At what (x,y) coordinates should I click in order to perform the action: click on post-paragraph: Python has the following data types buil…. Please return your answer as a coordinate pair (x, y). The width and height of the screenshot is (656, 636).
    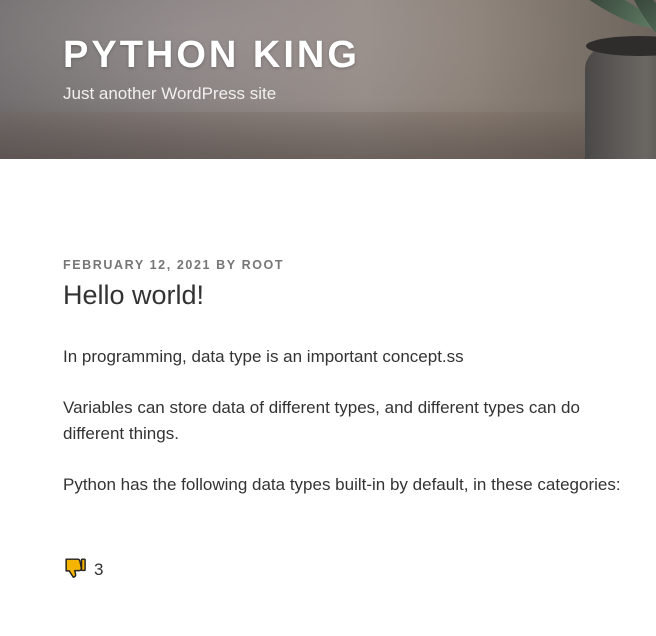
    Looking at the image, I should click on (342, 484).